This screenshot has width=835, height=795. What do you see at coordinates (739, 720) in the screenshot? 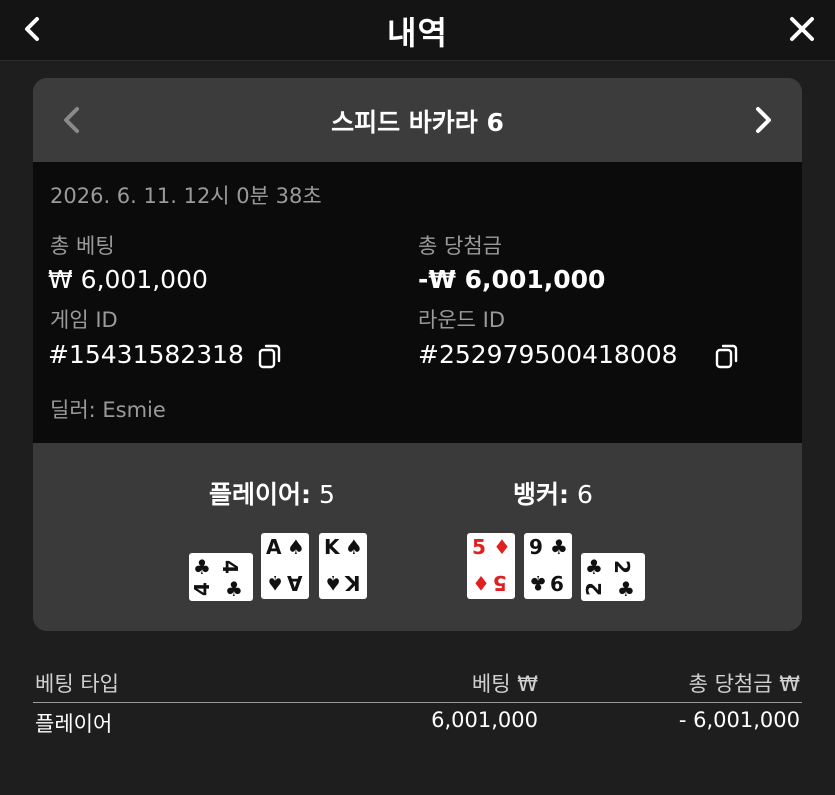
I see `row-win: - 6,001,000` at bounding box center [739, 720].